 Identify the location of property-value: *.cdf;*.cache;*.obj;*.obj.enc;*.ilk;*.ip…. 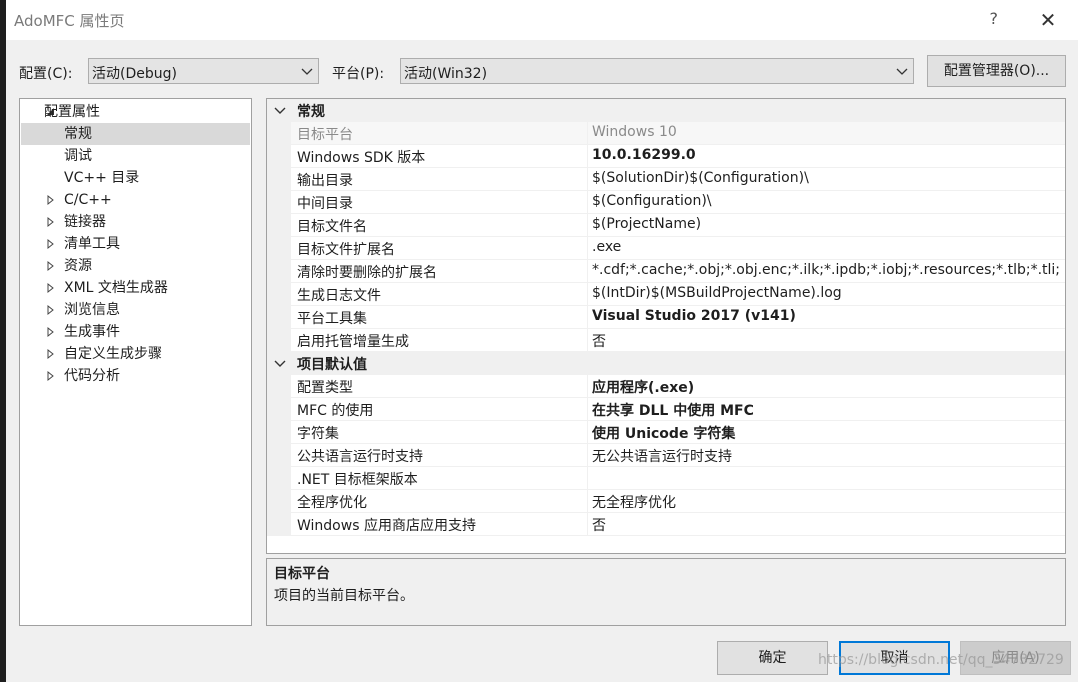
(826, 270).